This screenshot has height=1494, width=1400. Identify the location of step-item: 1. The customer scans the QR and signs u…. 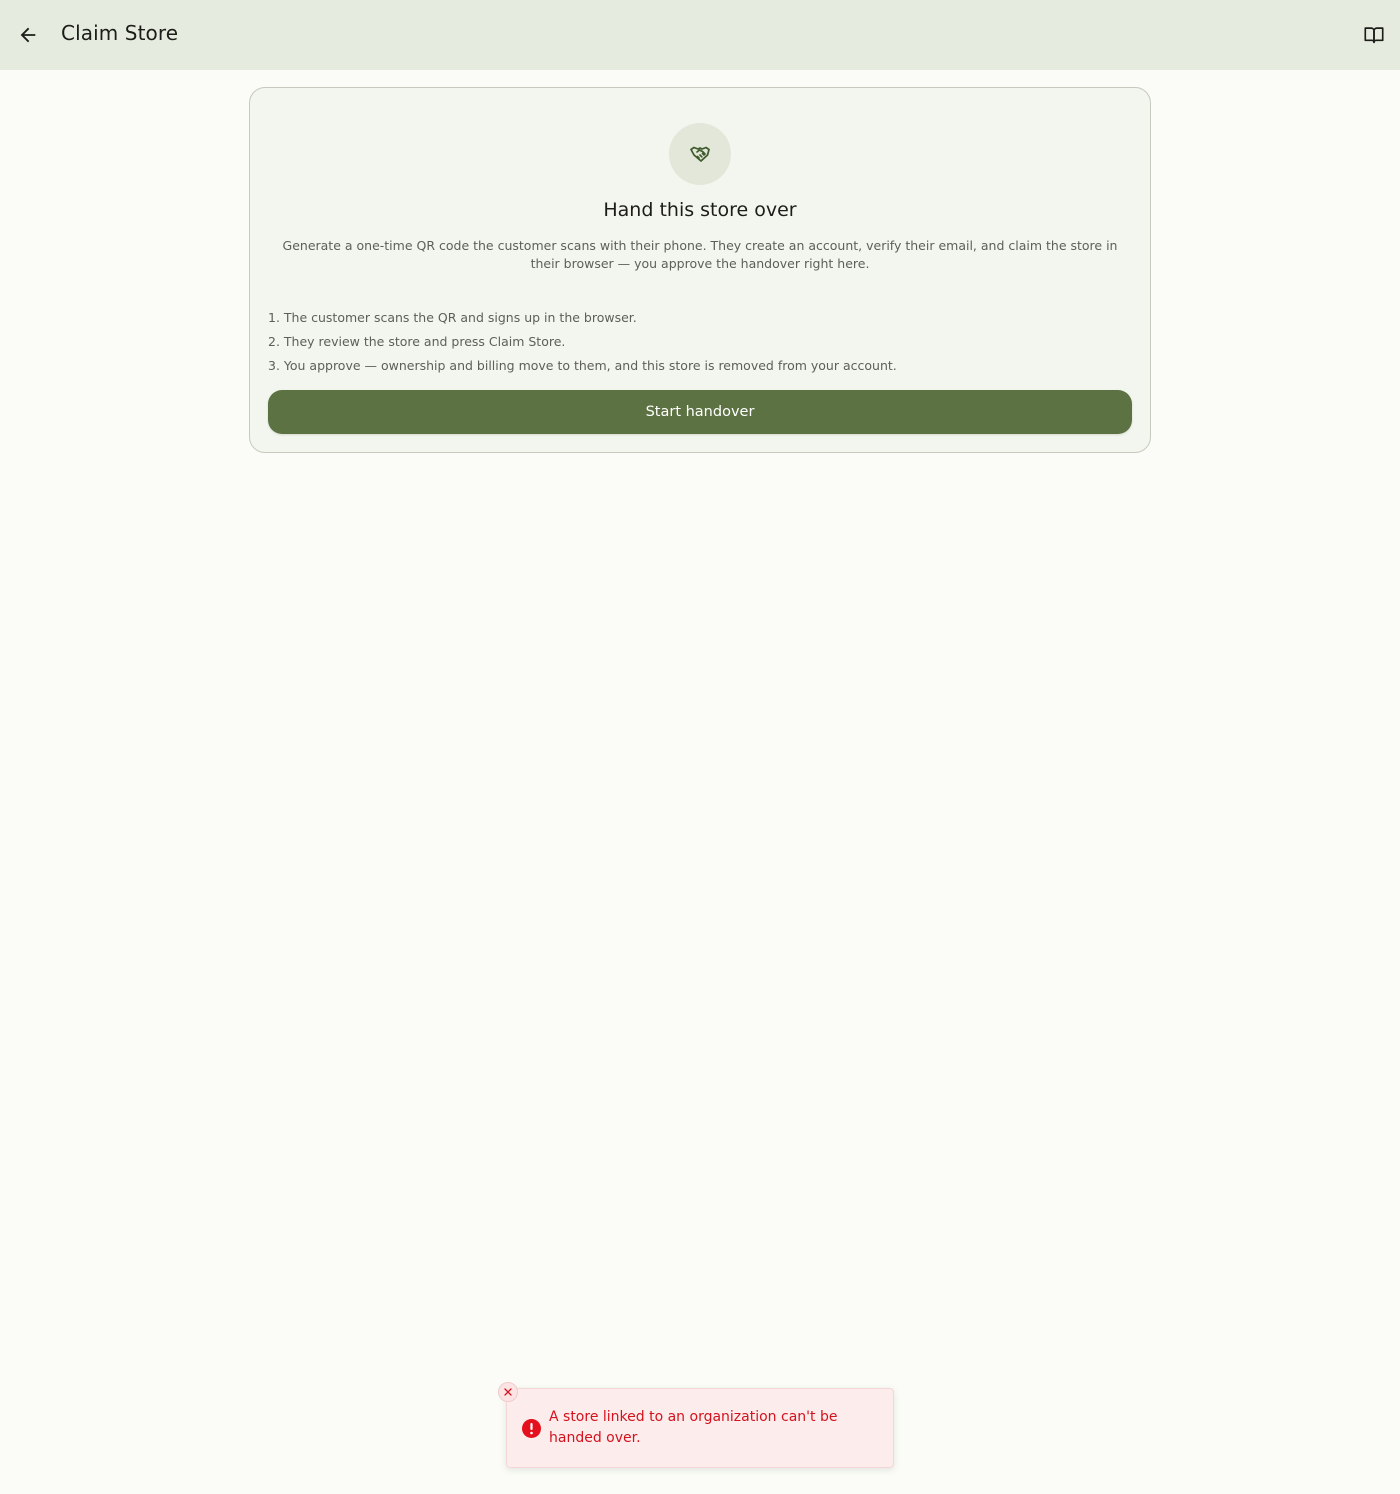
(452, 317).